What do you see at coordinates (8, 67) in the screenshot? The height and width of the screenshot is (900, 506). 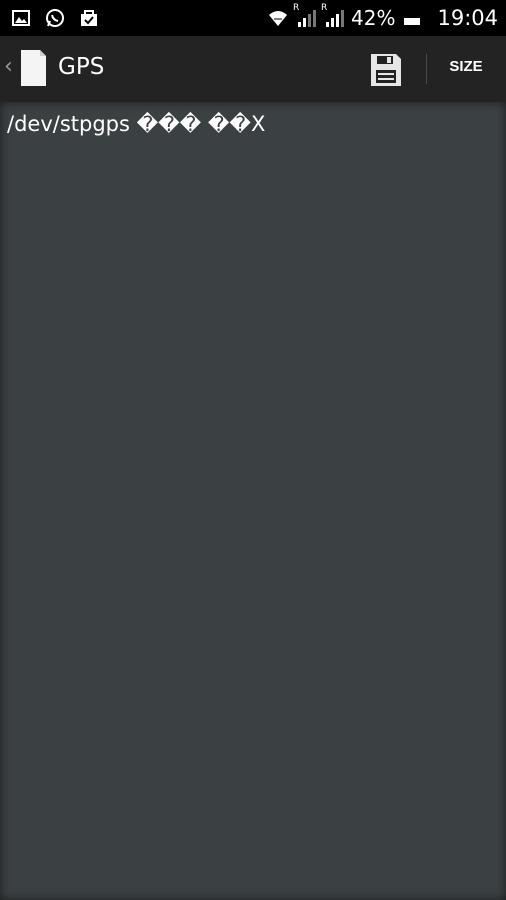 I see `chevron-left-icon: ‹` at bounding box center [8, 67].